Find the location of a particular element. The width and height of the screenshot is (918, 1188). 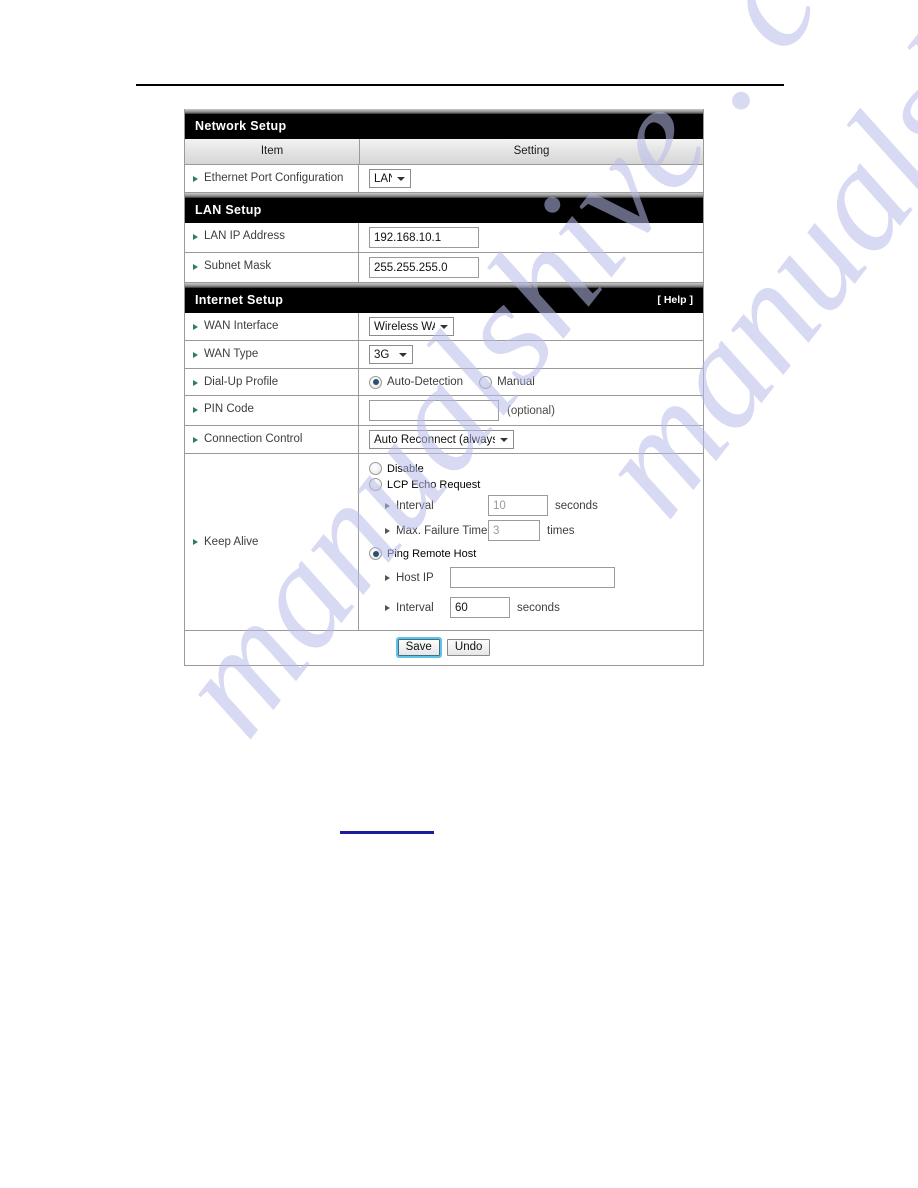

section-title-network-setup: Network Setup is located at coordinates (241, 126).